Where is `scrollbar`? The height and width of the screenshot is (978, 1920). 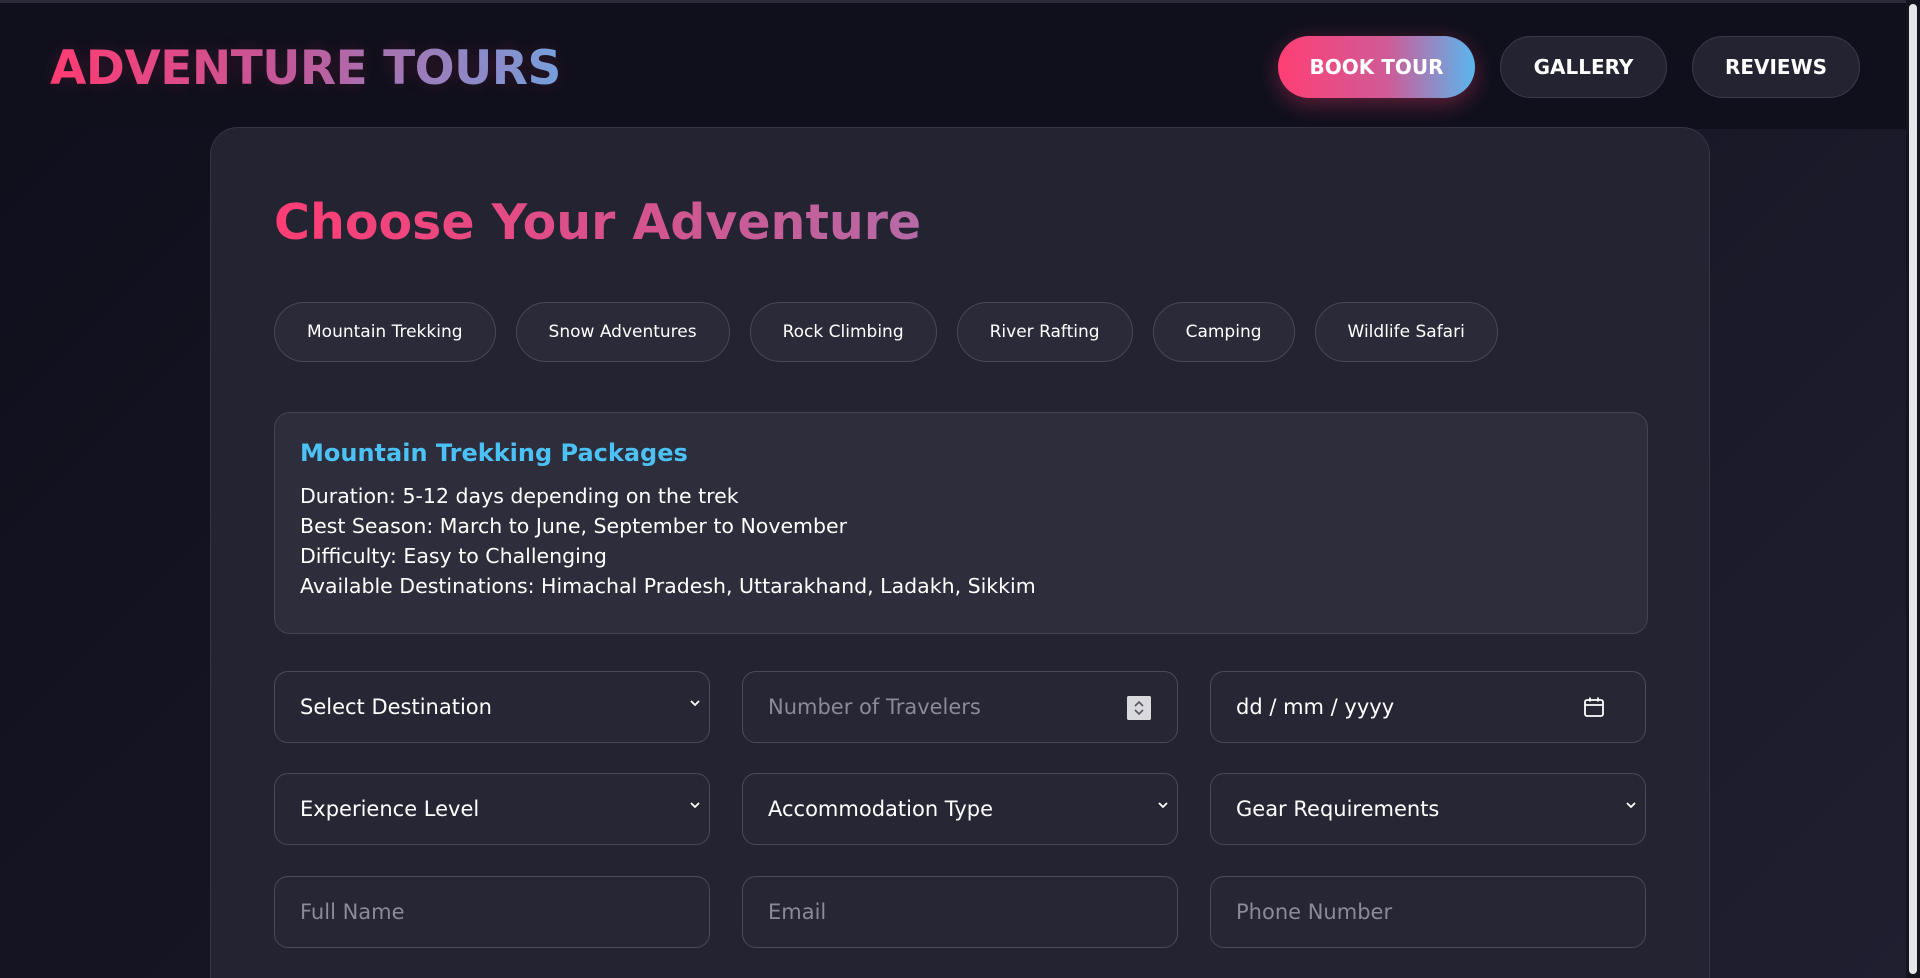 scrollbar is located at coordinates (1913, 489).